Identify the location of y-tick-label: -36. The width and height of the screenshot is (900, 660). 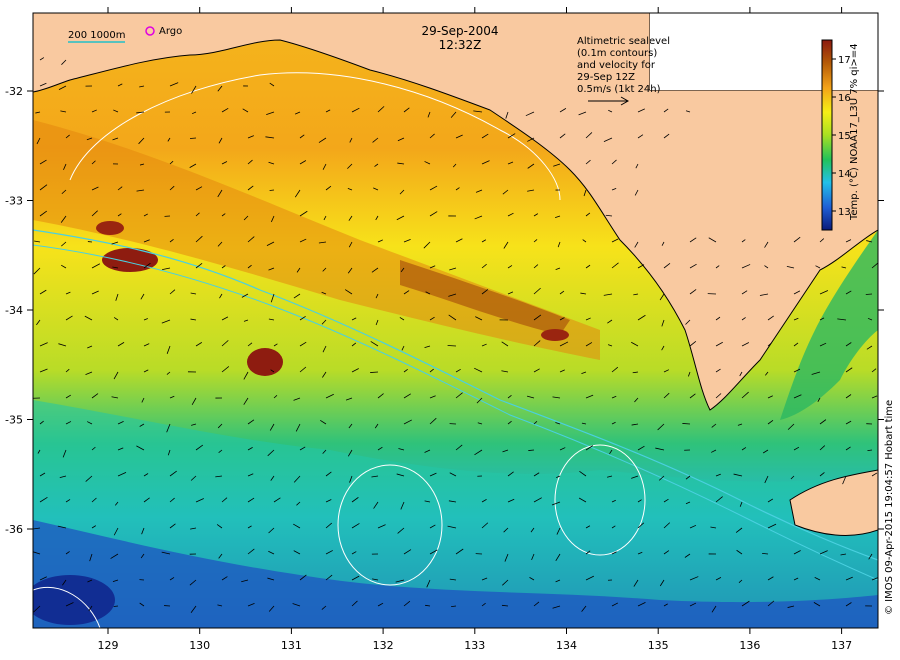
(14, 529).